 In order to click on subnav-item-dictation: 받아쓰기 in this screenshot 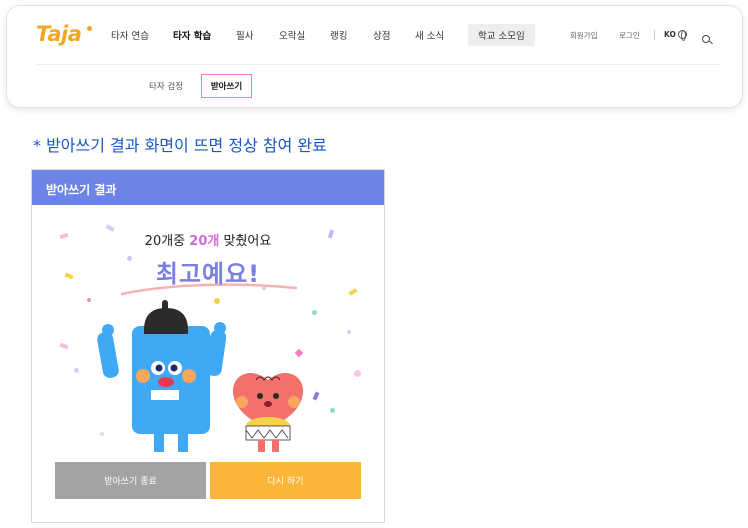, I will do `click(226, 86)`.